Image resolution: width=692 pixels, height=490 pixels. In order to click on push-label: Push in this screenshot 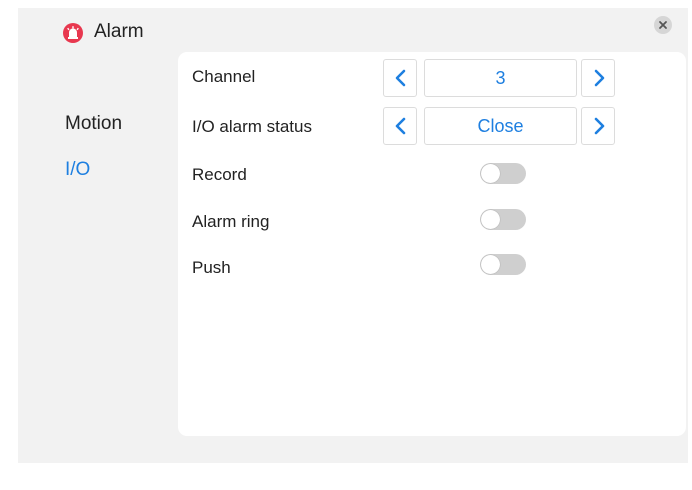, I will do `click(211, 267)`.